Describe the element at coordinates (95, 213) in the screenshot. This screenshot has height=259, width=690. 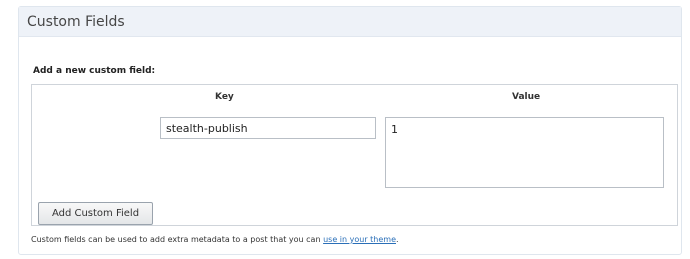
I see `add-custom-field-button: Add Custom Field` at that location.